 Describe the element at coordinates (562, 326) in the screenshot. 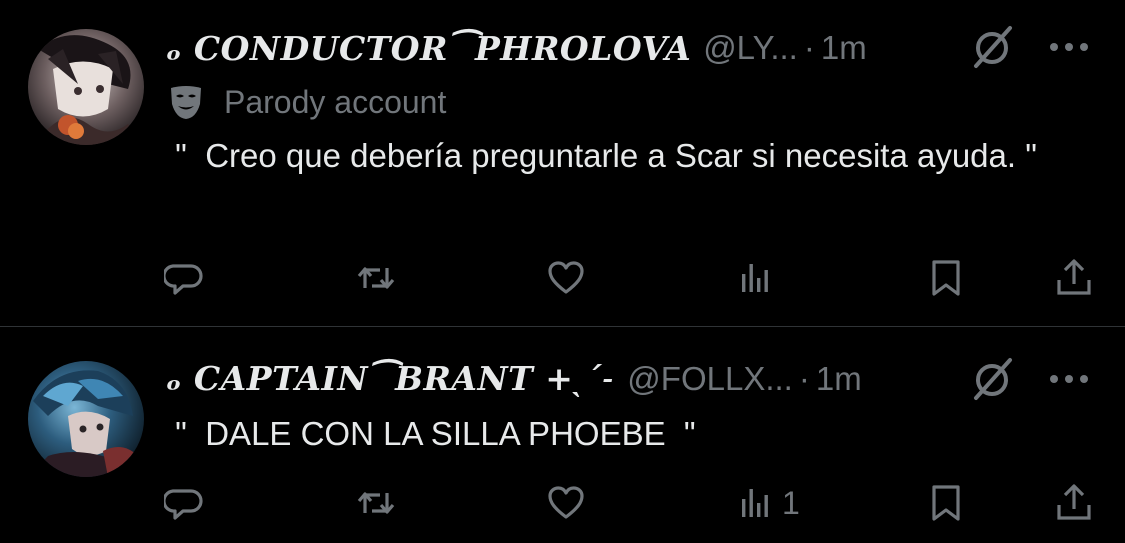

I see `tweet-divider` at that location.